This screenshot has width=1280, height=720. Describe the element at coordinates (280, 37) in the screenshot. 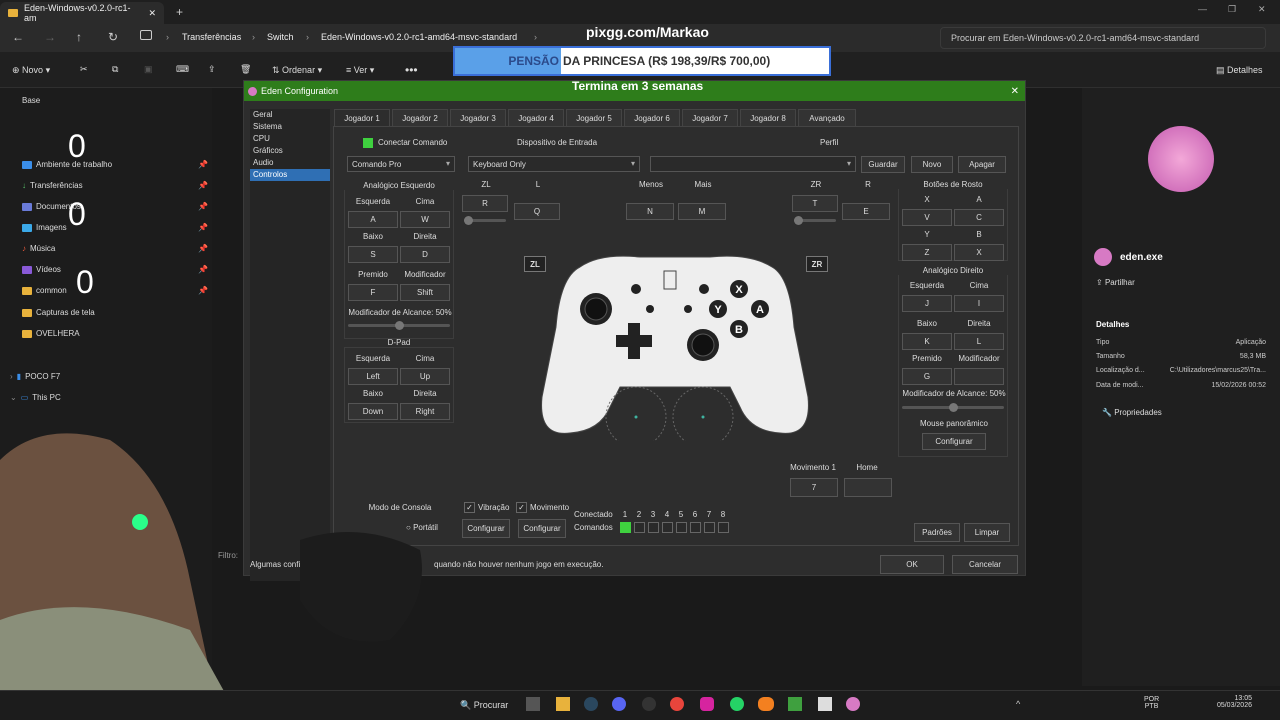

I see `breadcrumb-switch: Switch` at that location.